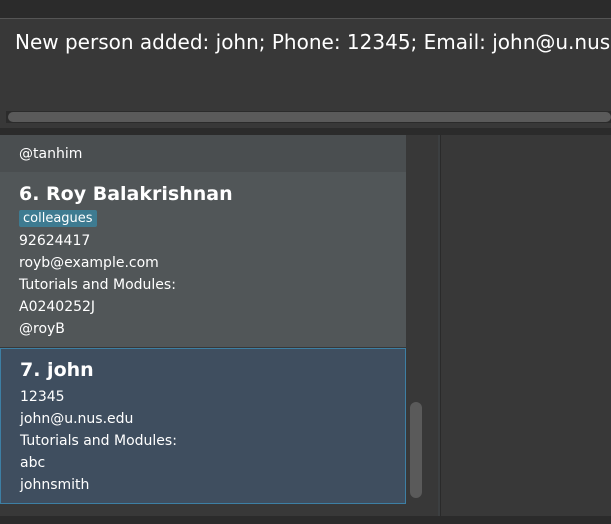 The width and height of the screenshot is (611, 524). I want to click on person-tutorial: abc, so click(33, 463).